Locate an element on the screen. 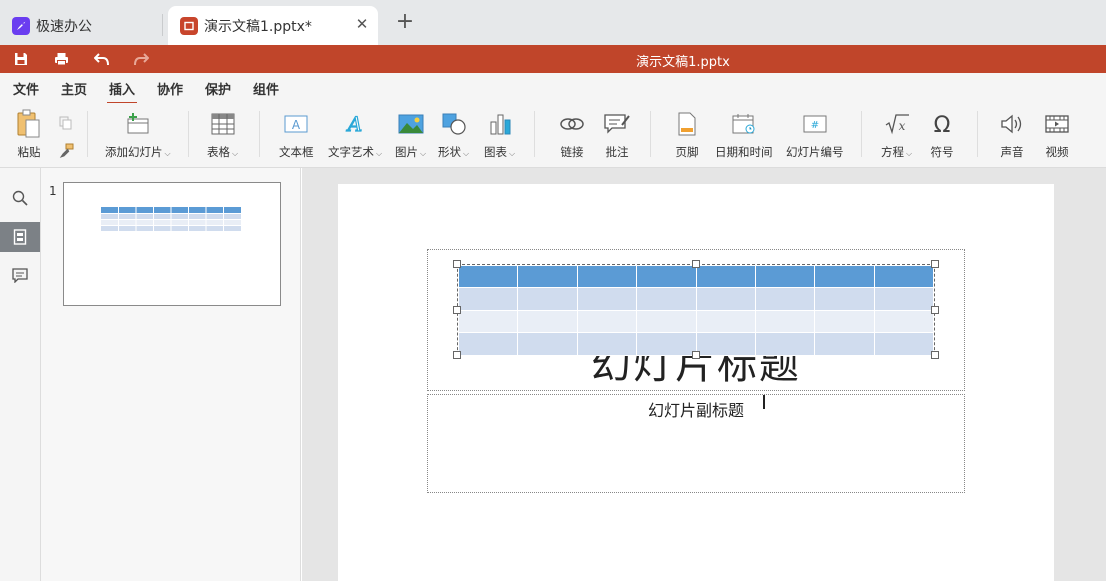 This screenshot has height=581, width=1106. rocket-icon is located at coordinates (21, 25).